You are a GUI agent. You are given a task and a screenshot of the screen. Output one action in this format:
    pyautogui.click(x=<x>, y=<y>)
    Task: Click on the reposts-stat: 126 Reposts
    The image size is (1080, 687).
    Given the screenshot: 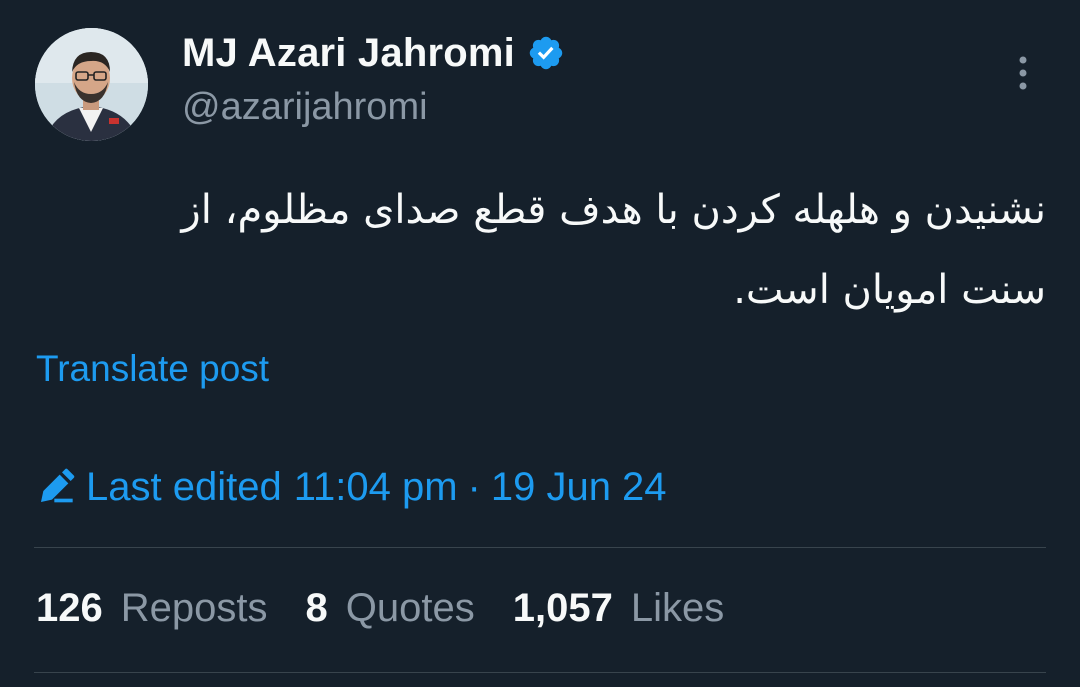 What is the action you would take?
    pyautogui.click(x=152, y=608)
    